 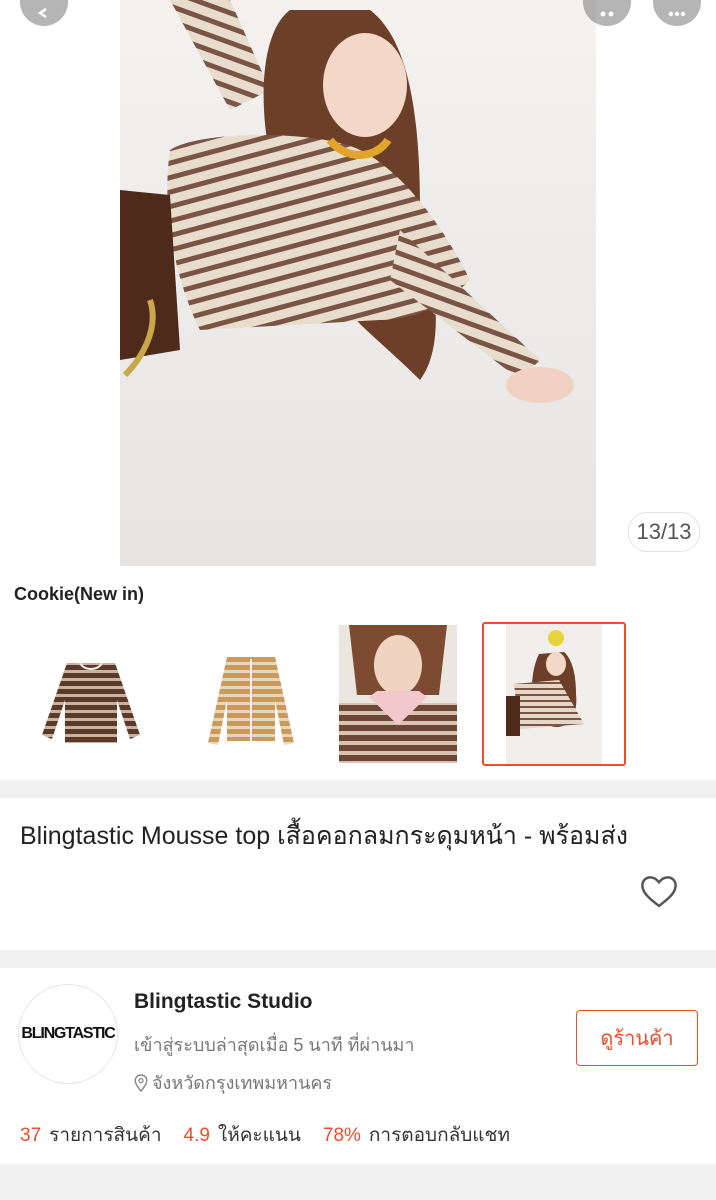 I want to click on stat-products: 37 รายการสินค้า, so click(x=91, y=1135).